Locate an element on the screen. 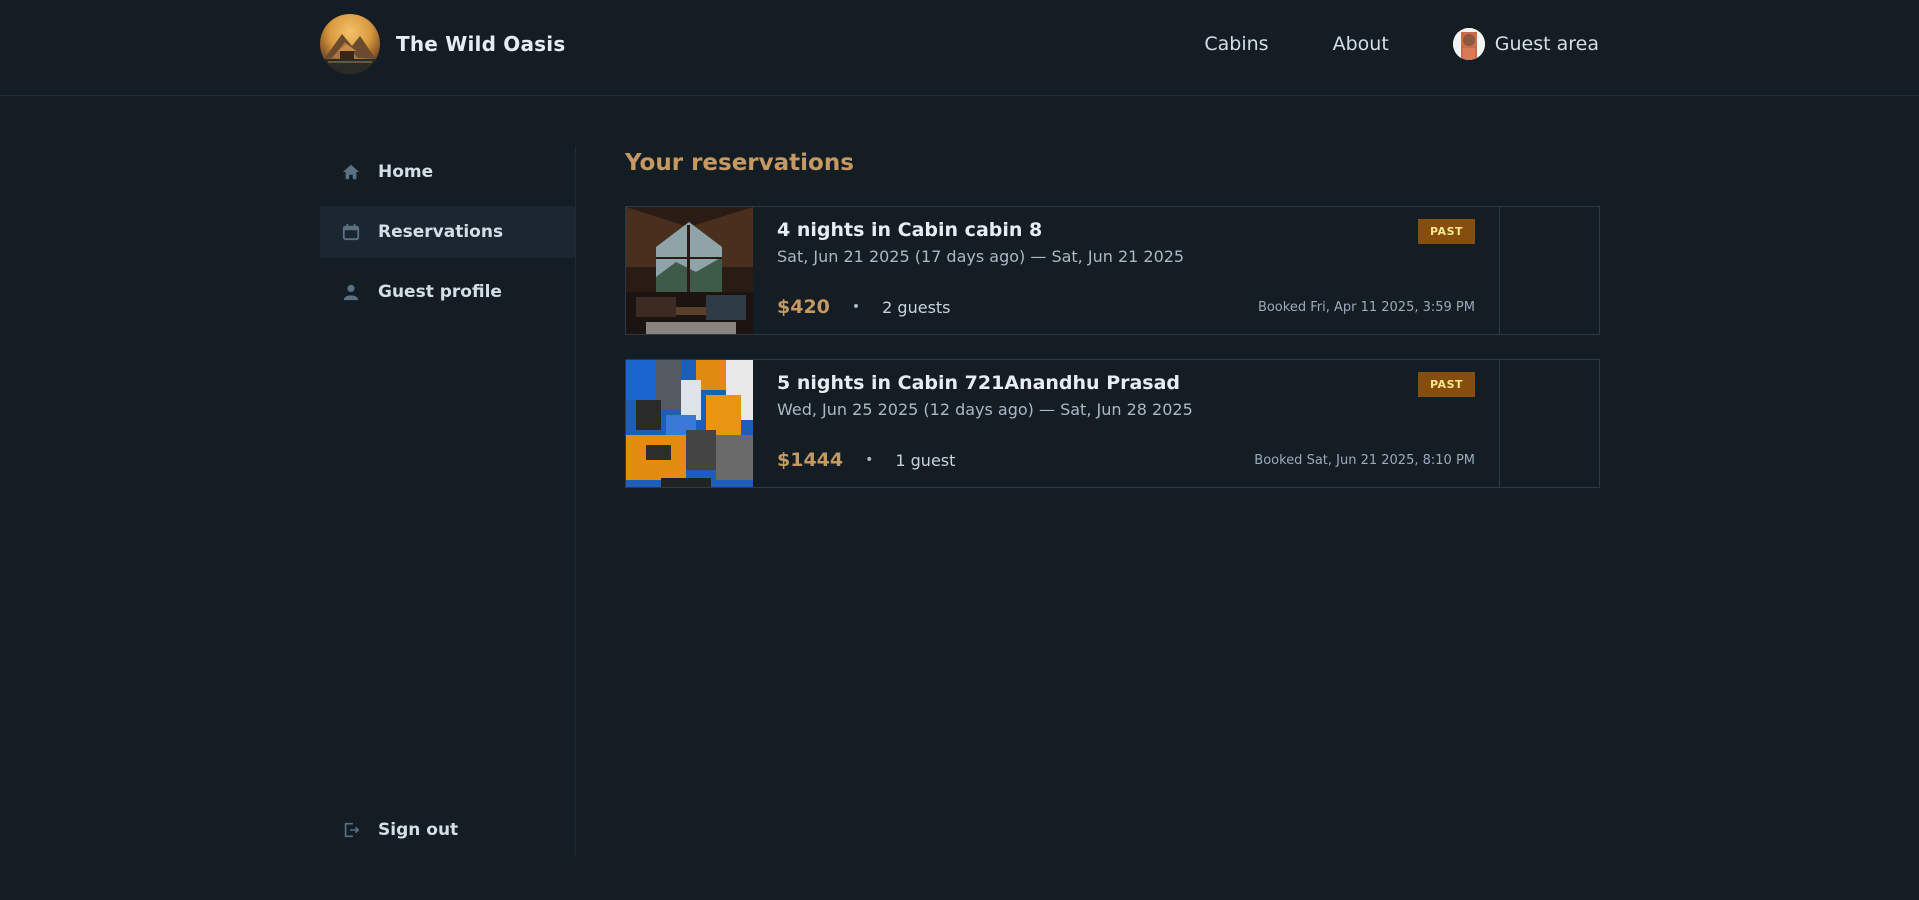 This screenshot has height=900, width=1919. sidebar-item-label: Reservations is located at coordinates (441, 232).